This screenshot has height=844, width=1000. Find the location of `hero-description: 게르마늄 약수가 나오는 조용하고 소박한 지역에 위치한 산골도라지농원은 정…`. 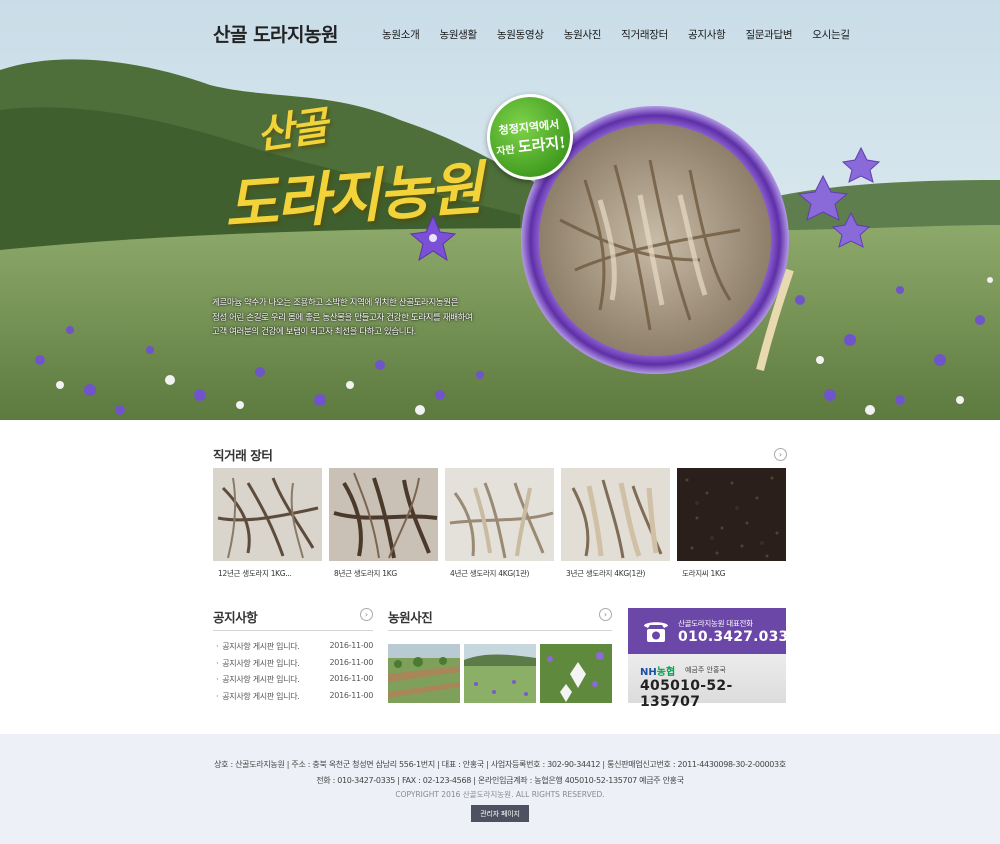

hero-description: 게르마늄 약수가 나오는 조용하고 소박한 지역에 위치한 산골도라지농원은 정… is located at coordinates (357, 318).